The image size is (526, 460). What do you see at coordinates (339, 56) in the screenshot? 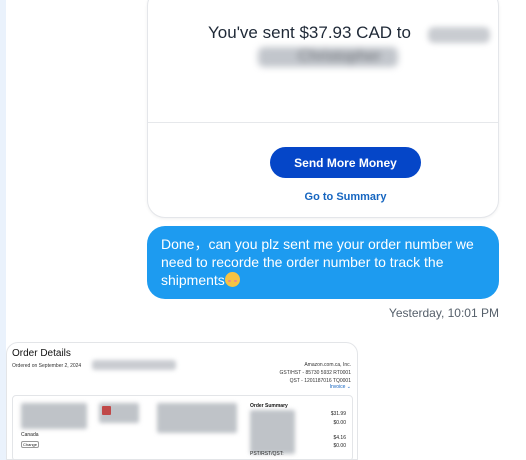
I see `recipient-fragment: Christopher` at bounding box center [339, 56].